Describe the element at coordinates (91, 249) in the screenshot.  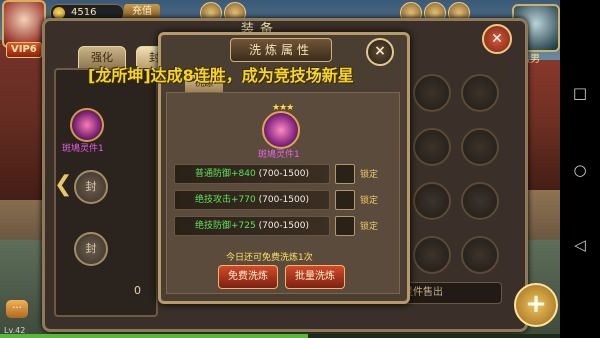
I see `seal-slot-2: 封` at that location.